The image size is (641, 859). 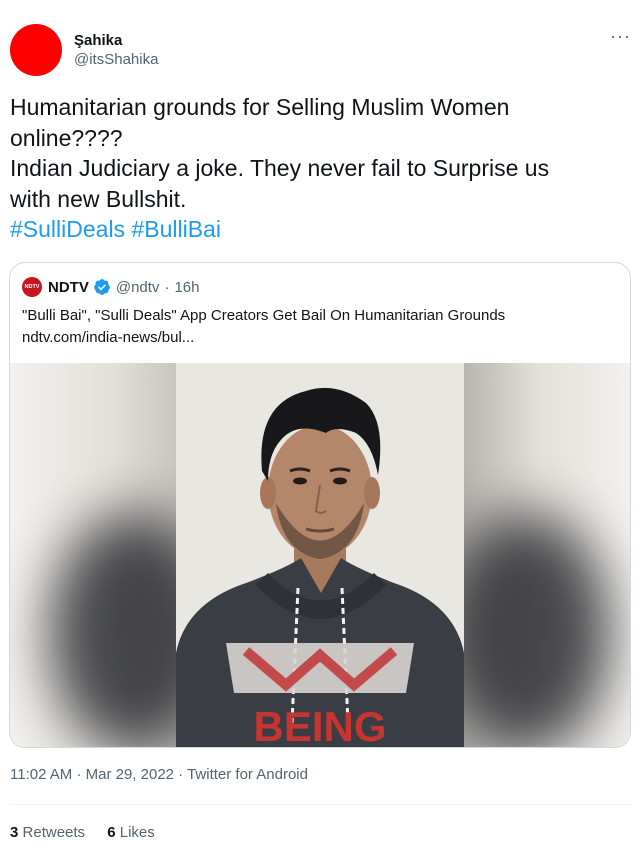 I want to click on likes-stat: 6 Likes, so click(x=131, y=832).